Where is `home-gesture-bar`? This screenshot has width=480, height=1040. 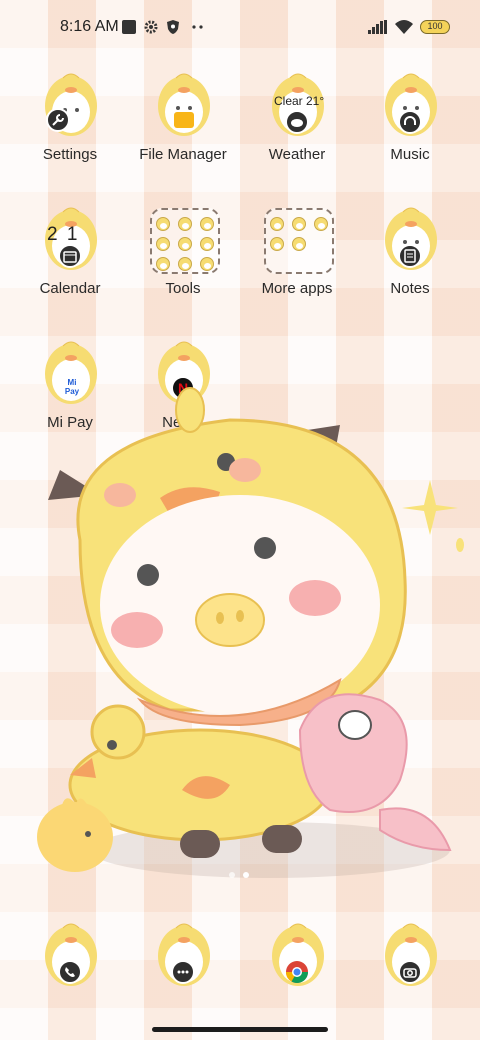
home-gesture-bar is located at coordinates (240, 1029).